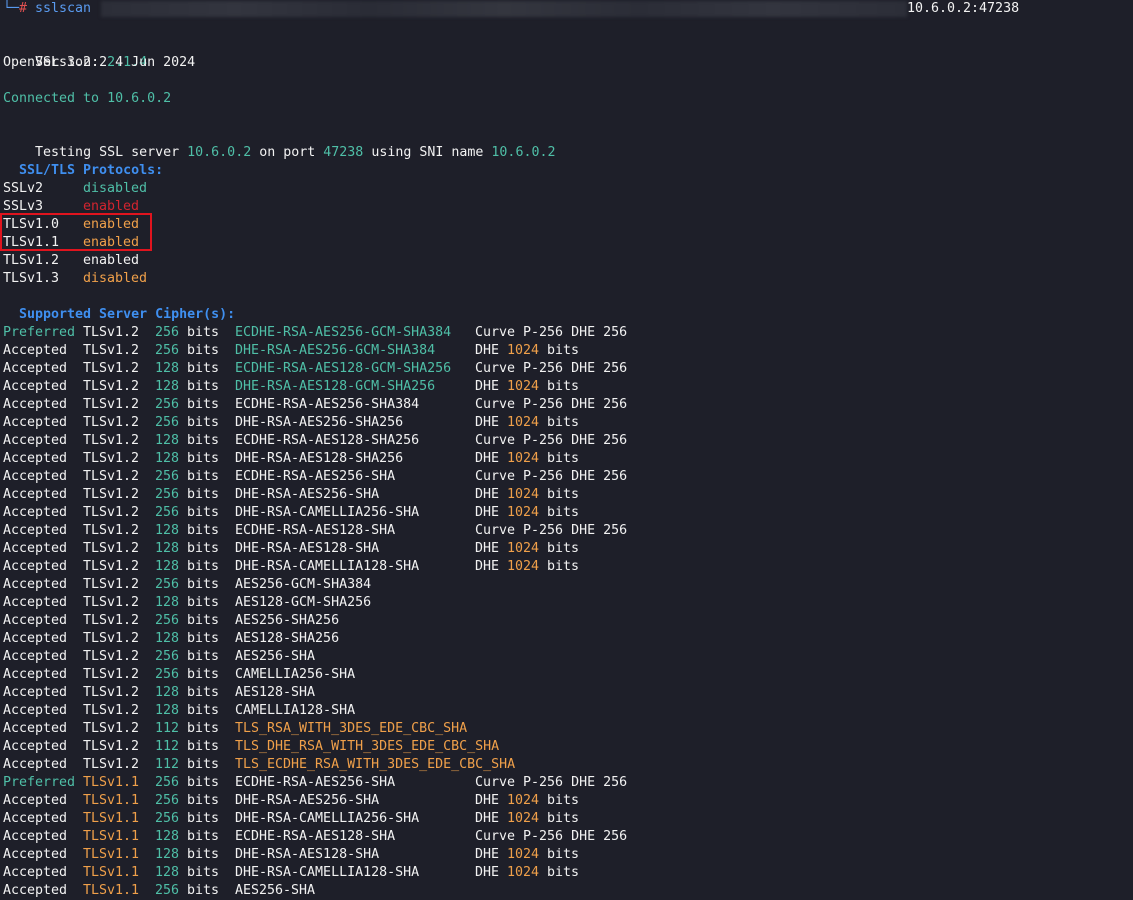 This screenshot has height=900, width=1133. What do you see at coordinates (511, 9) in the screenshot?
I see `command-line: └─ # sslscan 10.6.0.2:47238` at bounding box center [511, 9].